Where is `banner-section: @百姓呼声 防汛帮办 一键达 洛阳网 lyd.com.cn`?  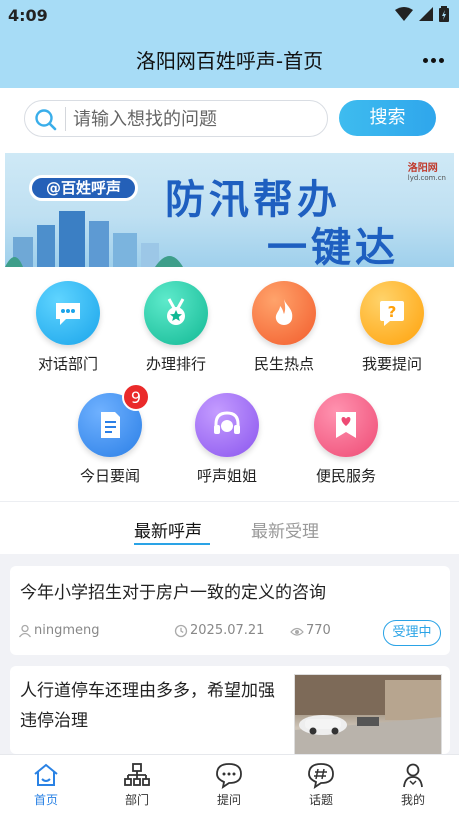
banner-section: @百姓呼声 防汛帮办 一键达 洛阳网 lyd.com.cn is located at coordinates (229, 210).